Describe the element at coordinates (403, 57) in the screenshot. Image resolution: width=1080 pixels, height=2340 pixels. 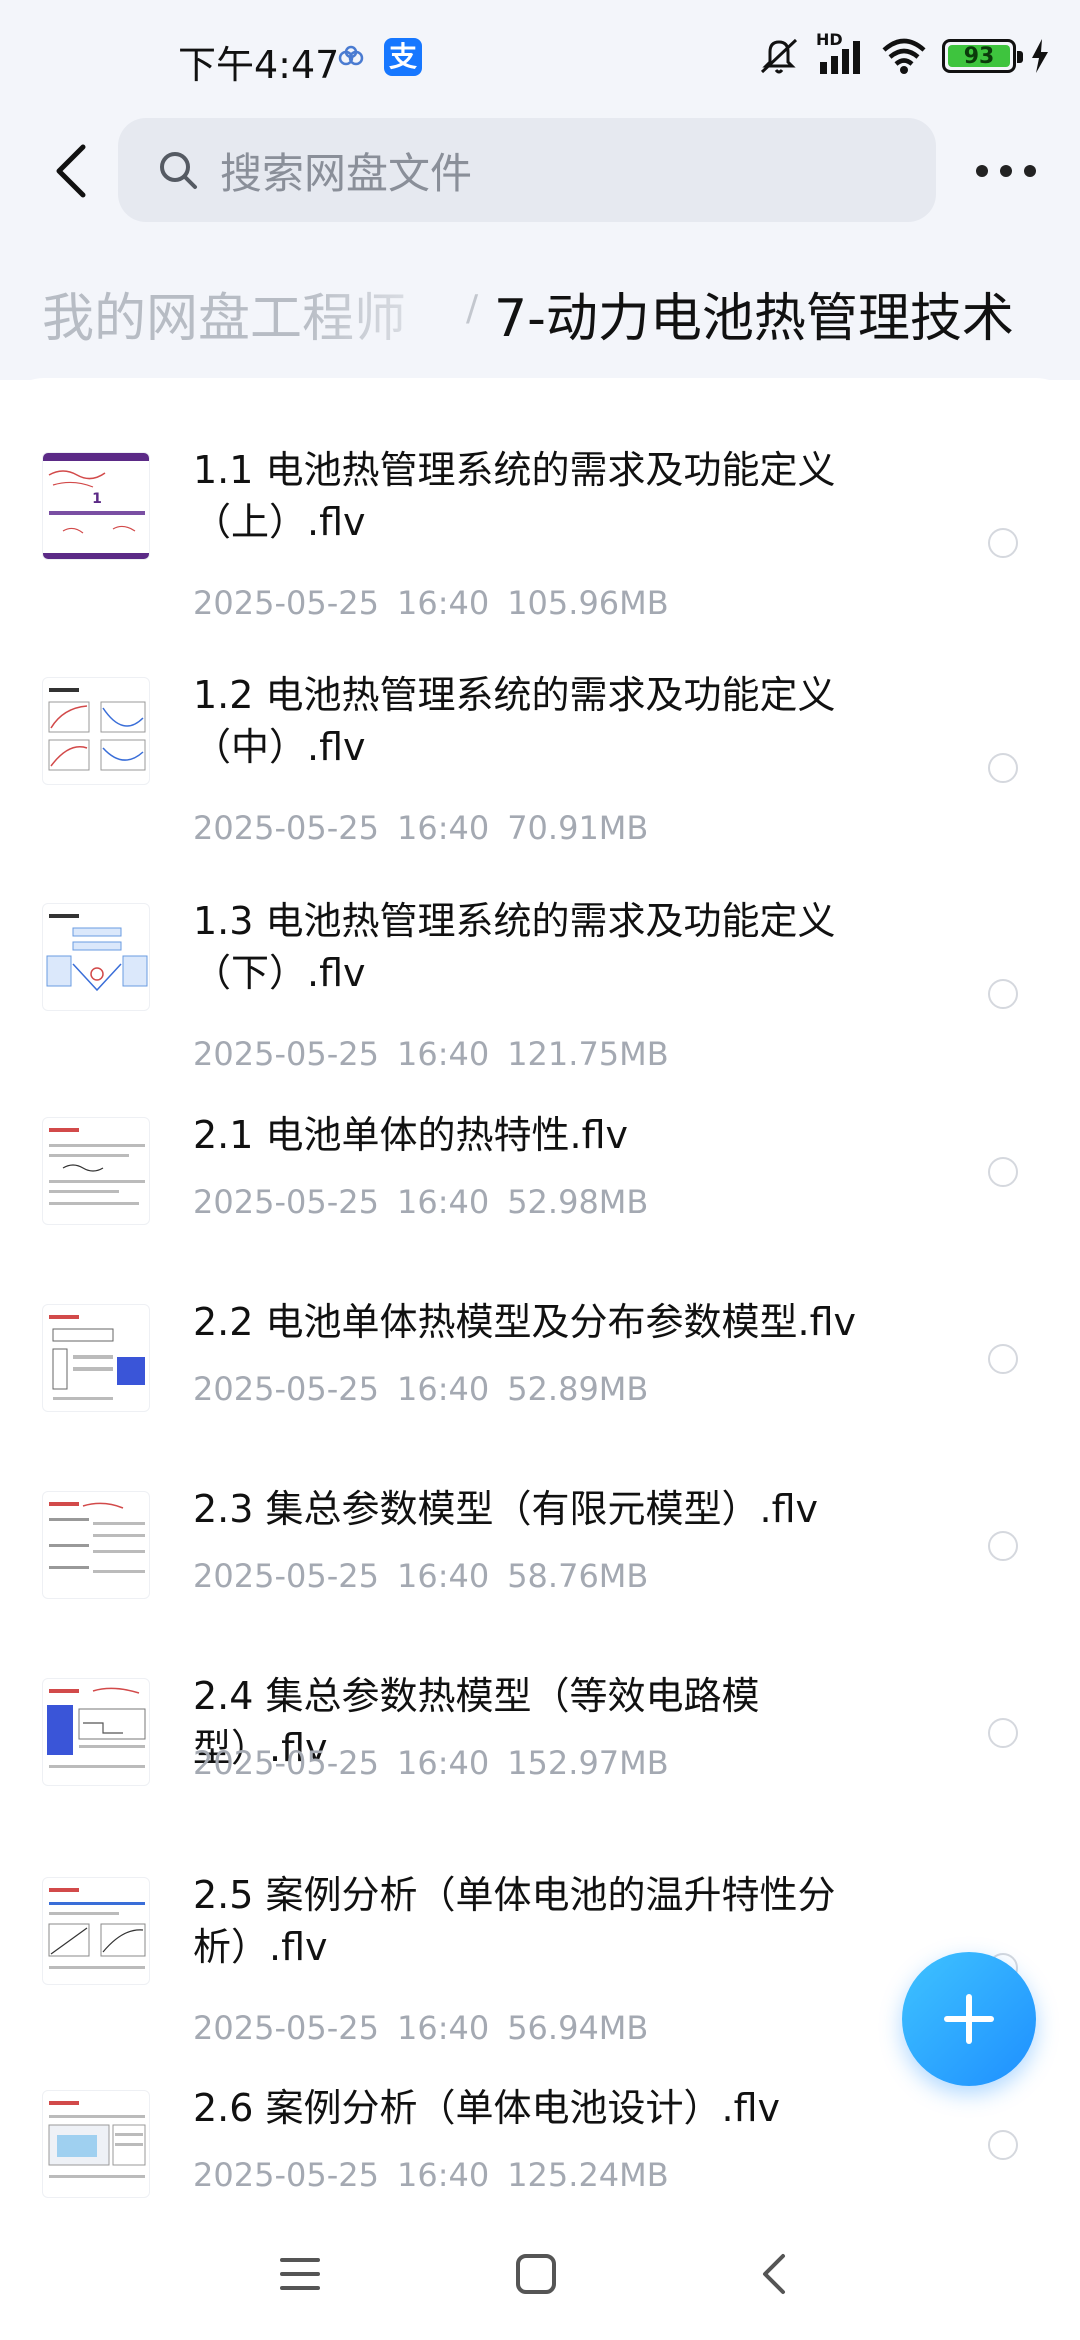
I see `alipay-icon: 支` at that location.